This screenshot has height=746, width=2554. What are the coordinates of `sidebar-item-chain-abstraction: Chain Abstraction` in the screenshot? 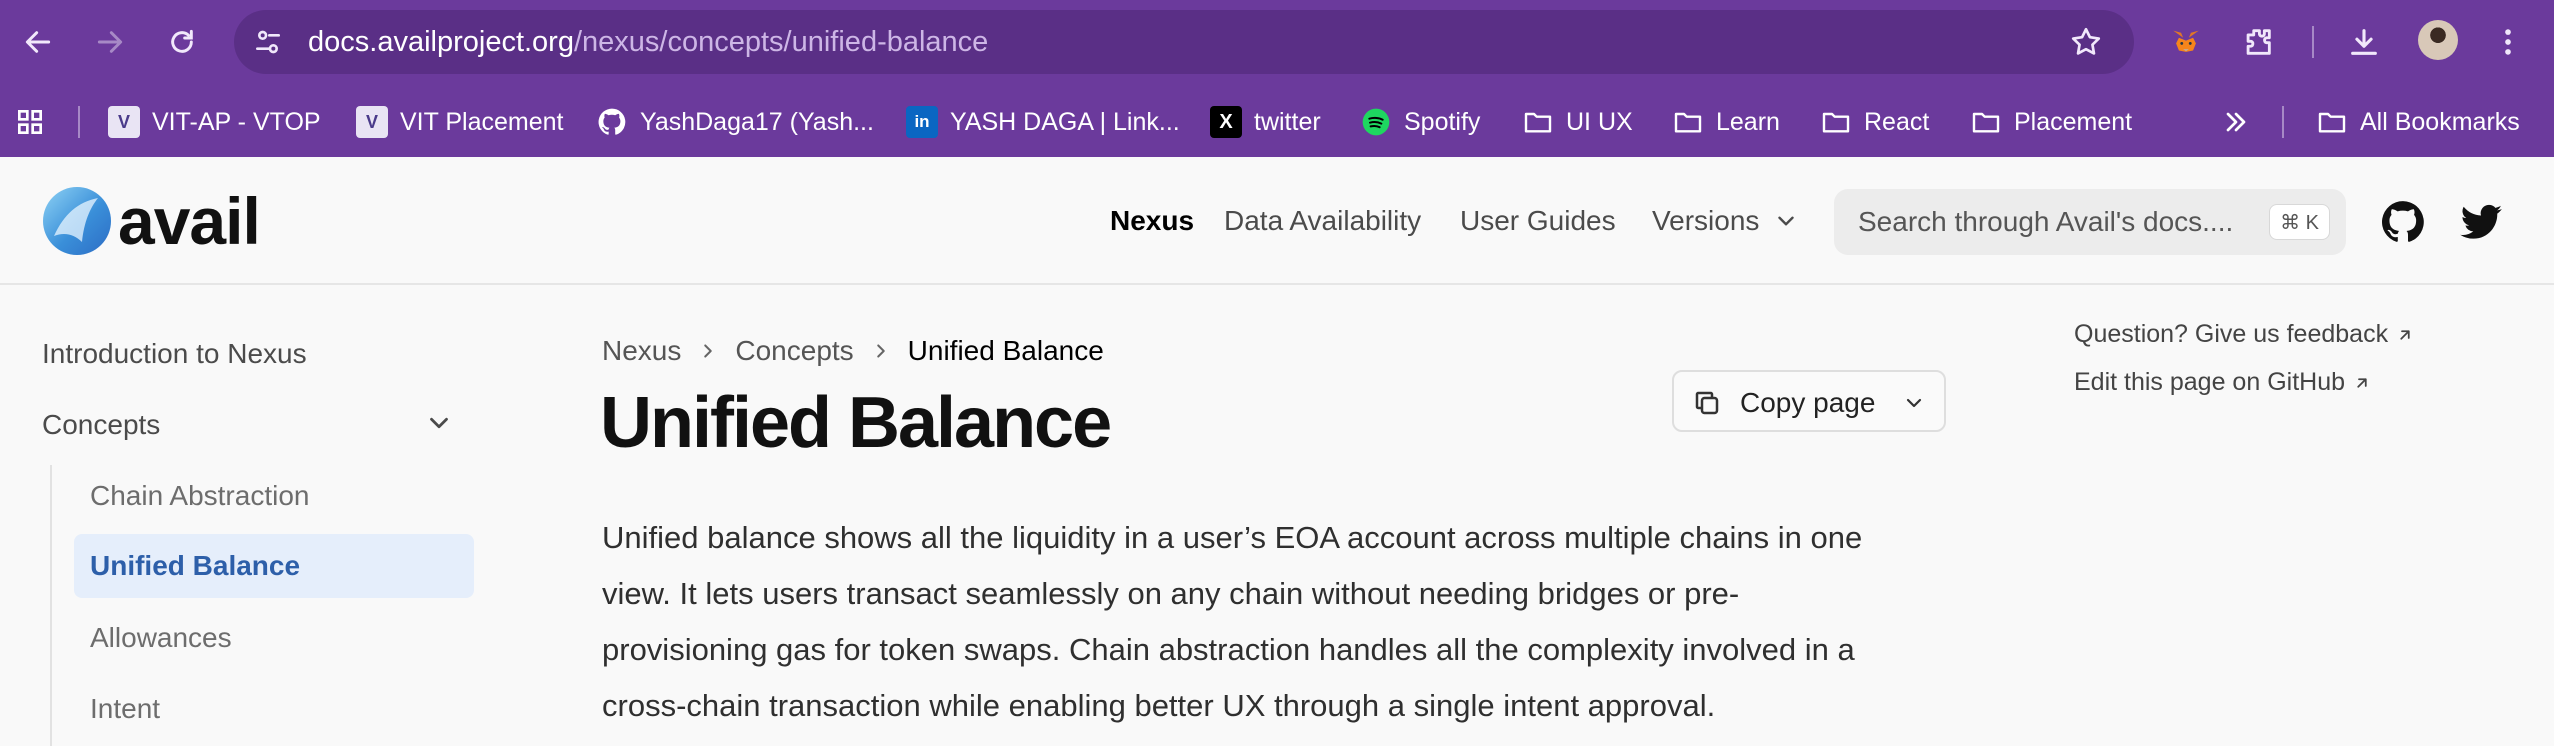 It's located at (199, 496).